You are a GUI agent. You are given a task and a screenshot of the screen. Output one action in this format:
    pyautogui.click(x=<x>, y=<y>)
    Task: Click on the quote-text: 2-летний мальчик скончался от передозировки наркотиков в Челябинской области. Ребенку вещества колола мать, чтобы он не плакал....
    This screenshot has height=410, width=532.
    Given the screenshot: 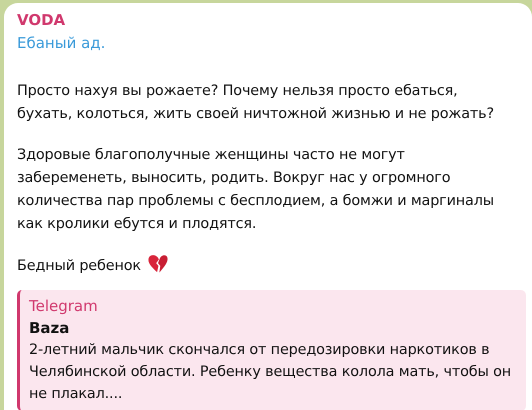 What is the action you would take?
    pyautogui.click(x=270, y=372)
    